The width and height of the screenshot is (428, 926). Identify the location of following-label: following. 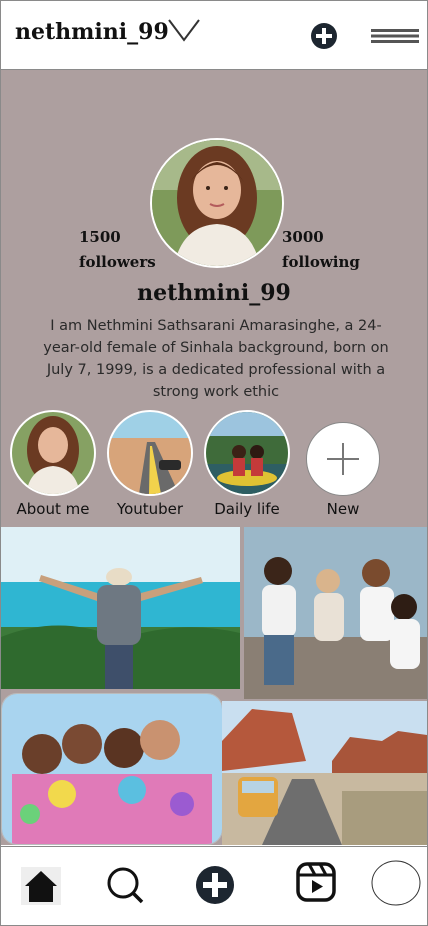
(321, 262).